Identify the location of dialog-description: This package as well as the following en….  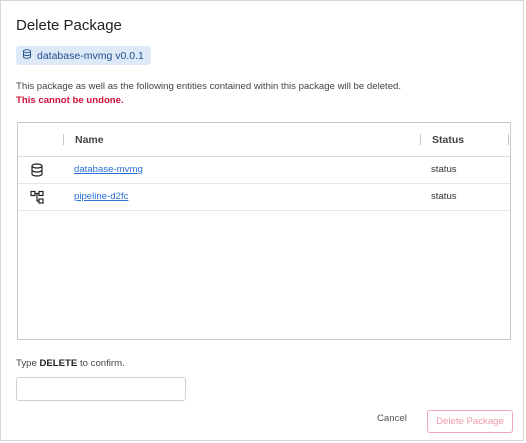
(209, 86).